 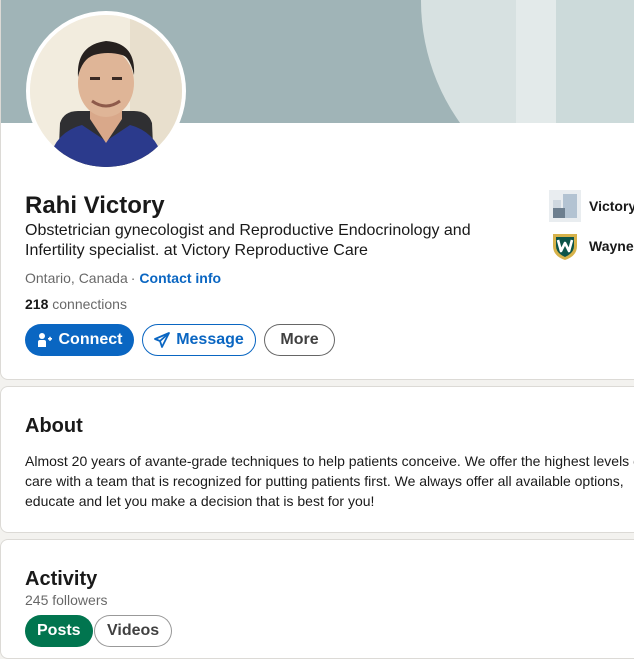 I want to click on connect-label: Connect, so click(x=90, y=339).